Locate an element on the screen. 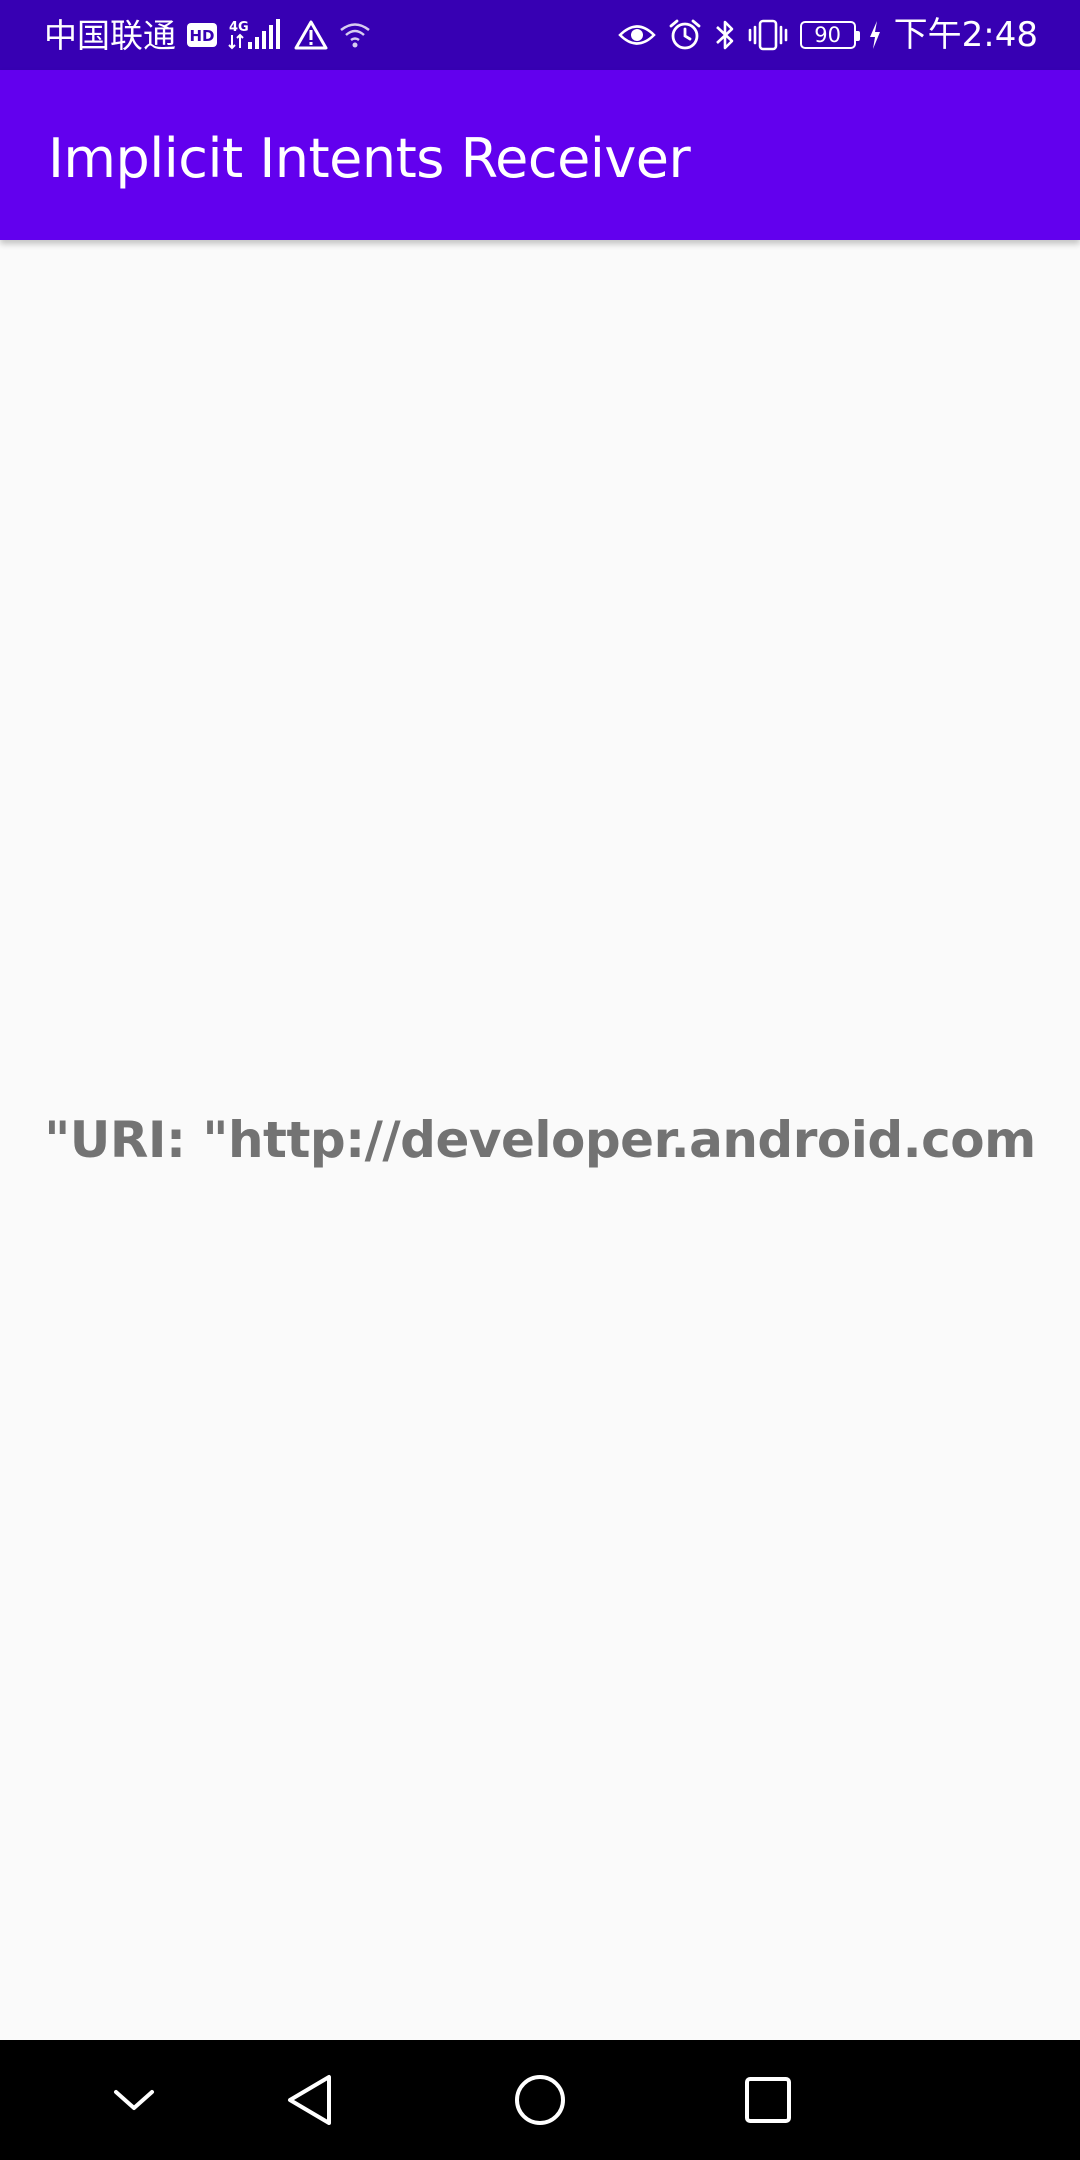  home-button is located at coordinates (540, 2100).